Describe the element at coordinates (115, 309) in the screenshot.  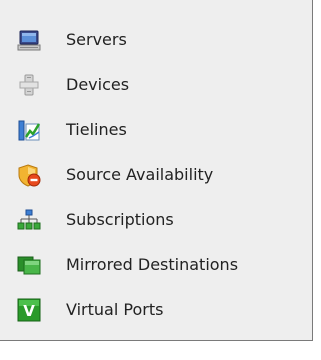
I see `nav-item-label: Virtual Ports` at that location.